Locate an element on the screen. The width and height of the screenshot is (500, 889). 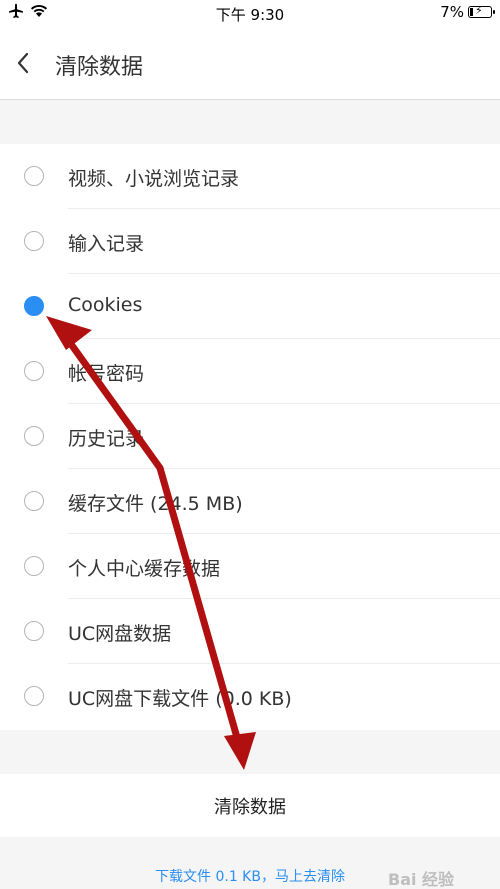
option-personal-center-cache: 个人中心缓存数据 is located at coordinates (250, 566).